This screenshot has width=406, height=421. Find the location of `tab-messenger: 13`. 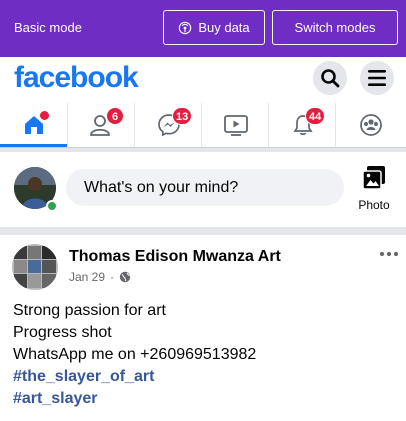

tab-messenger: 13 is located at coordinates (168, 125).